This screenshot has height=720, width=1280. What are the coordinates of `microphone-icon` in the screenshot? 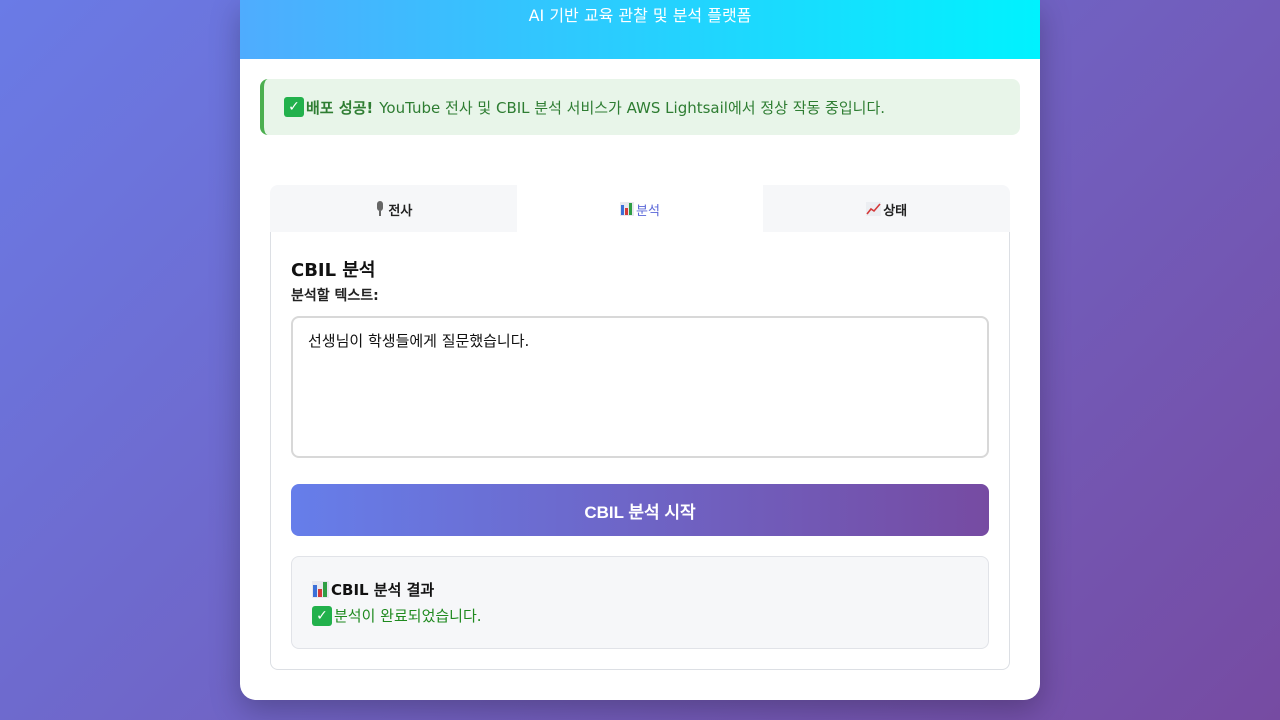 It's located at (380, 209).